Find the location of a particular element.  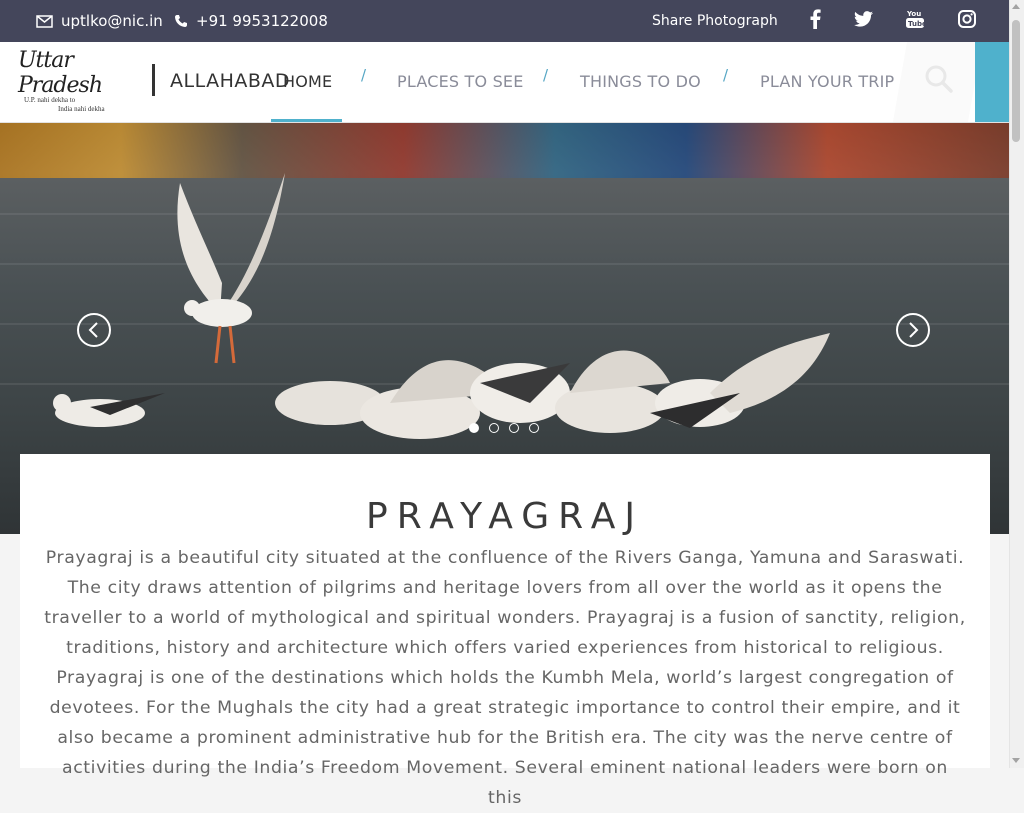

nav-home: HOME is located at coordinates (307, 81).